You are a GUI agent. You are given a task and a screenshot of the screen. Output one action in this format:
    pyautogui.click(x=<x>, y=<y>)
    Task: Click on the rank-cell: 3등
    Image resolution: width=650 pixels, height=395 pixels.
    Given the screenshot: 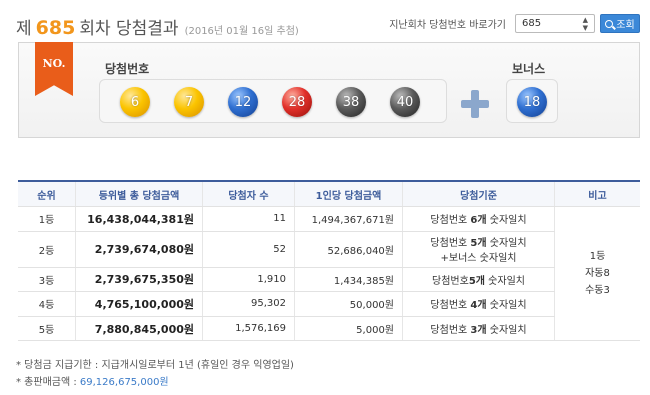 What is the action you would take?
    pyautogui.click(x=47, y=279)
    